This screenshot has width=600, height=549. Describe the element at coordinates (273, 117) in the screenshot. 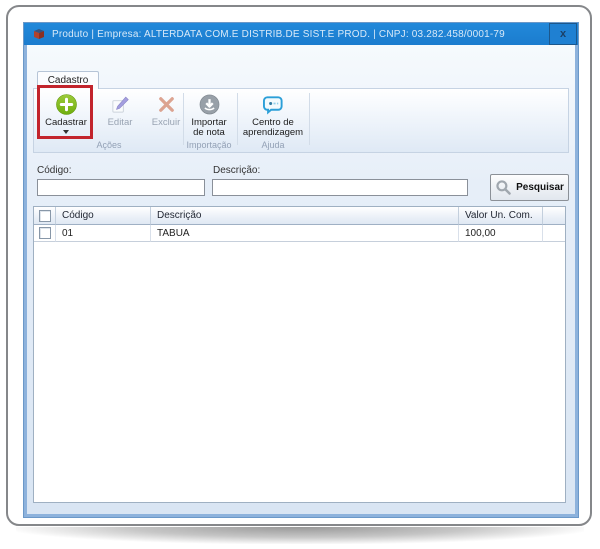

I see `centro-aprendizagem-button: Centro de aprendizagem` at that location.